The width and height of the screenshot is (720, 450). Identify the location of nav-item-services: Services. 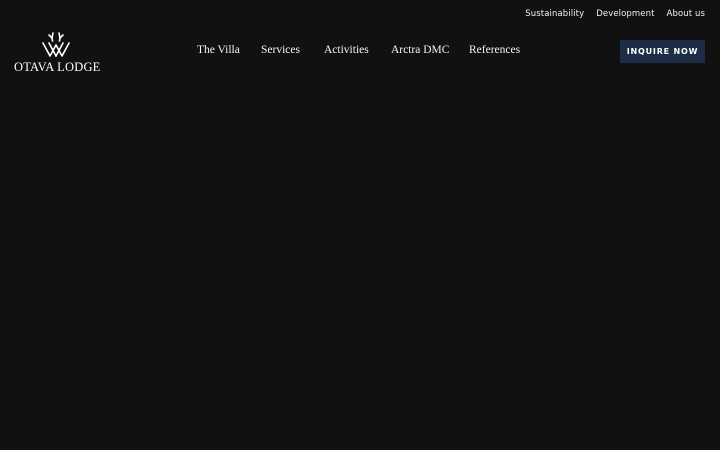
(292, 50).